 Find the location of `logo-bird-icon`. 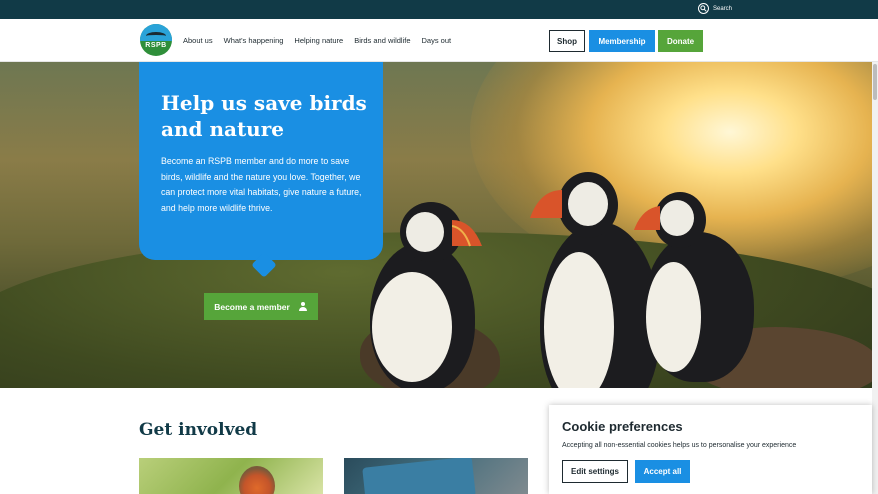

logo-bird-icon is located at coordinates (156, 36).